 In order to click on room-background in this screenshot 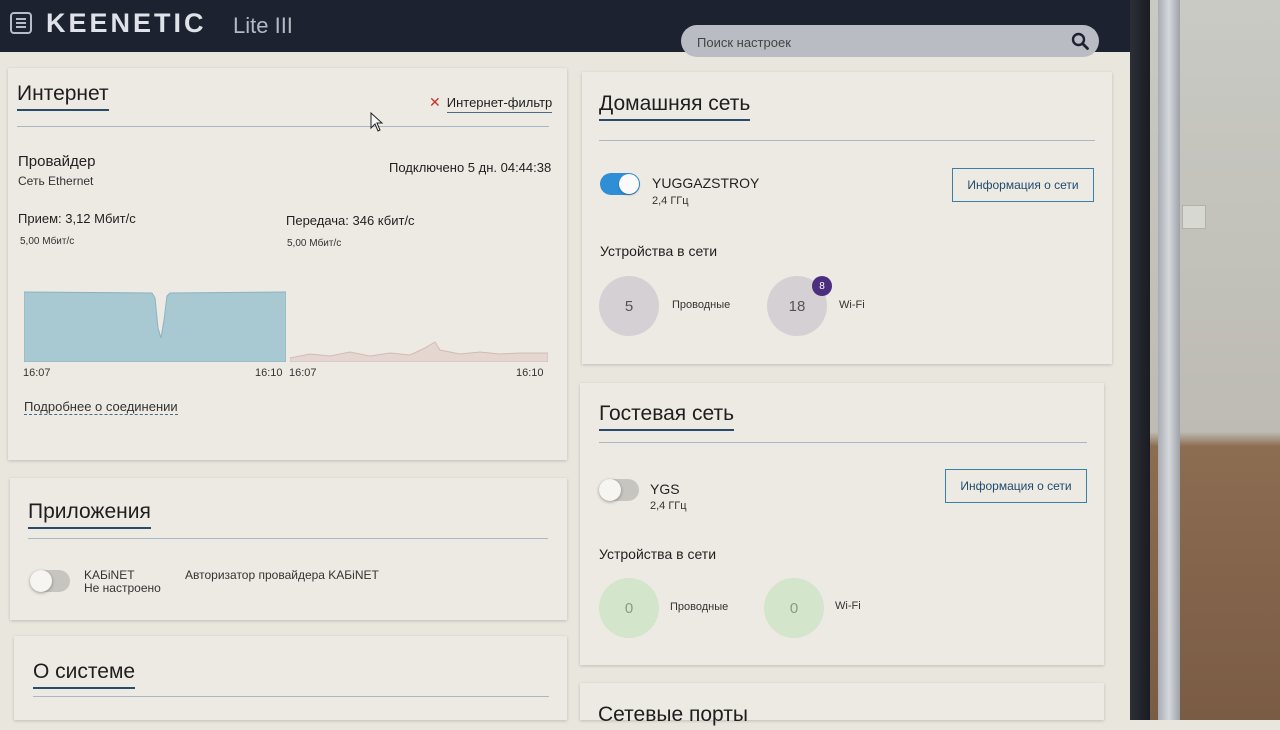, I will do `click(1215, 360)`.